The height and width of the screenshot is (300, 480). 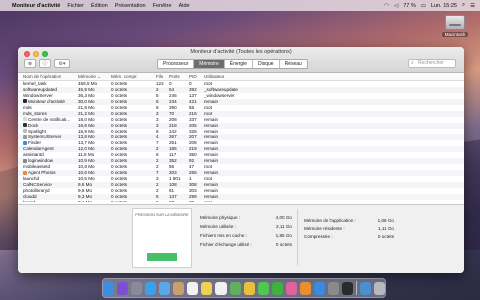 What do you see at coordinates (165, 288) in the screenshot?
I see `mail-icon` at bounding box center [165, 288].